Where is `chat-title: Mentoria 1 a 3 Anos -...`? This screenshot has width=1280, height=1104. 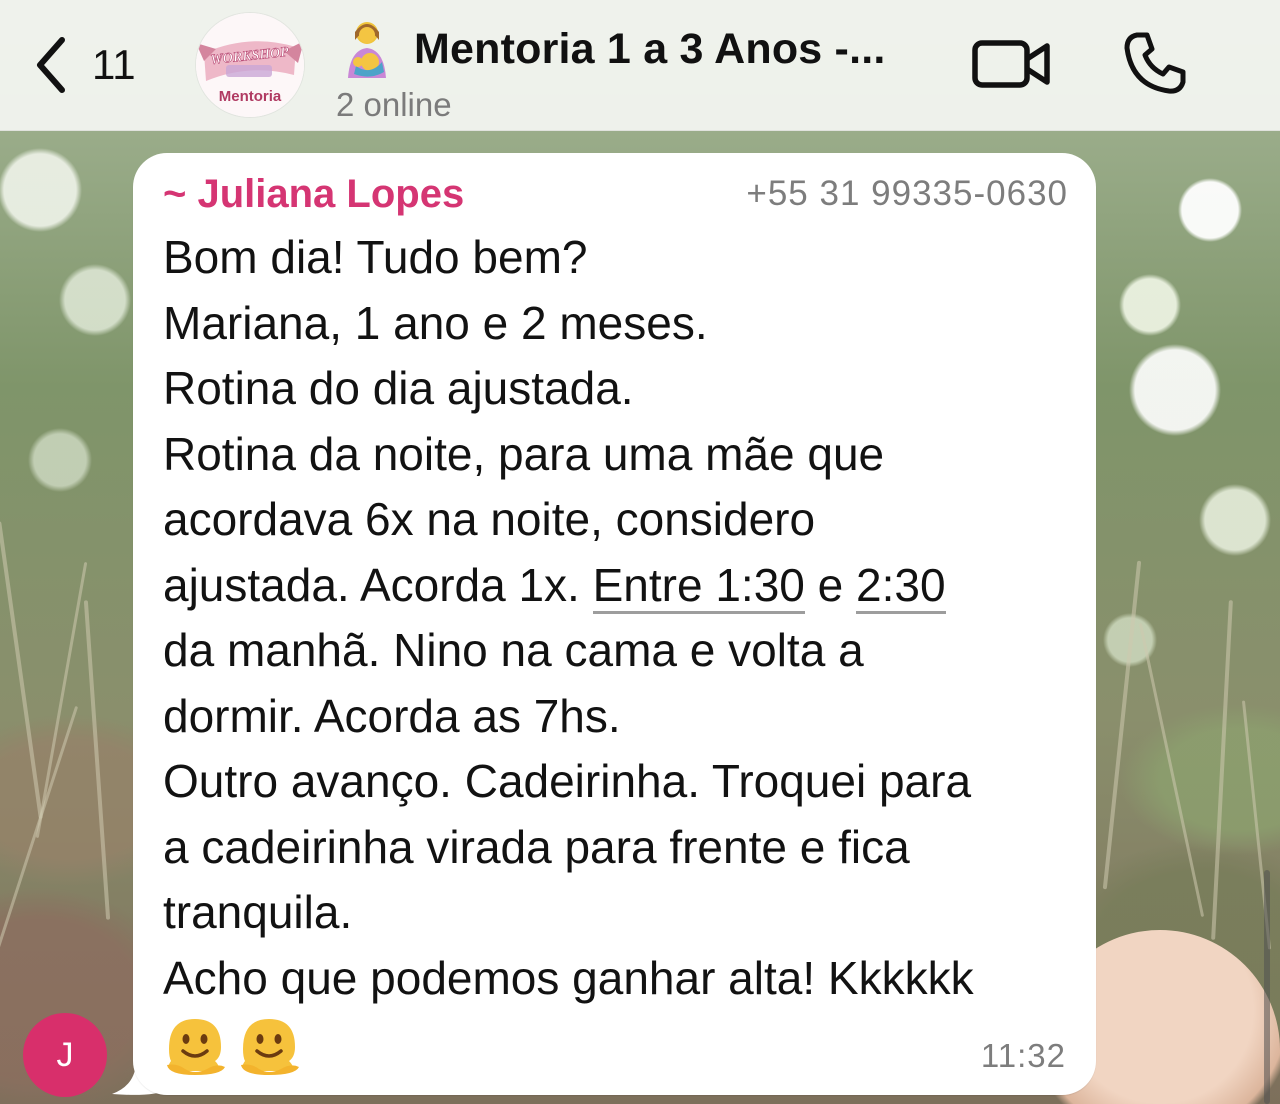 chat-title: Mentoria 1 a 3 Anos -... is located at coordinates (650, 48).